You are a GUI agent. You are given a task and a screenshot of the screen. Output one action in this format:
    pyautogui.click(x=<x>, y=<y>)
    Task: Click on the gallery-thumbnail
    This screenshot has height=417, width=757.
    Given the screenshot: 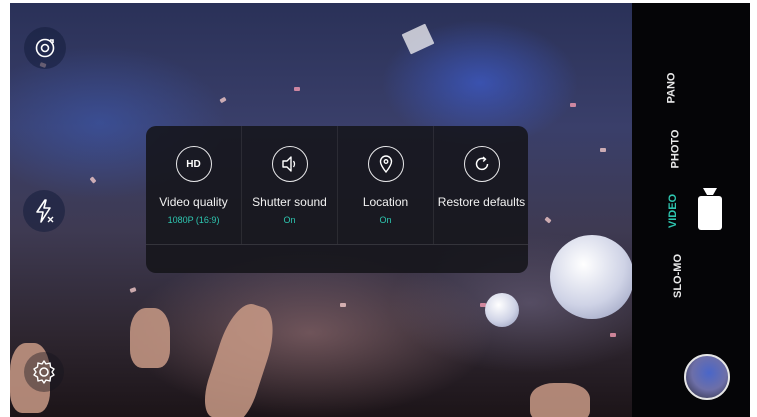 What is the action you would take?
    pyautogui.click(x=707, y=377)
    